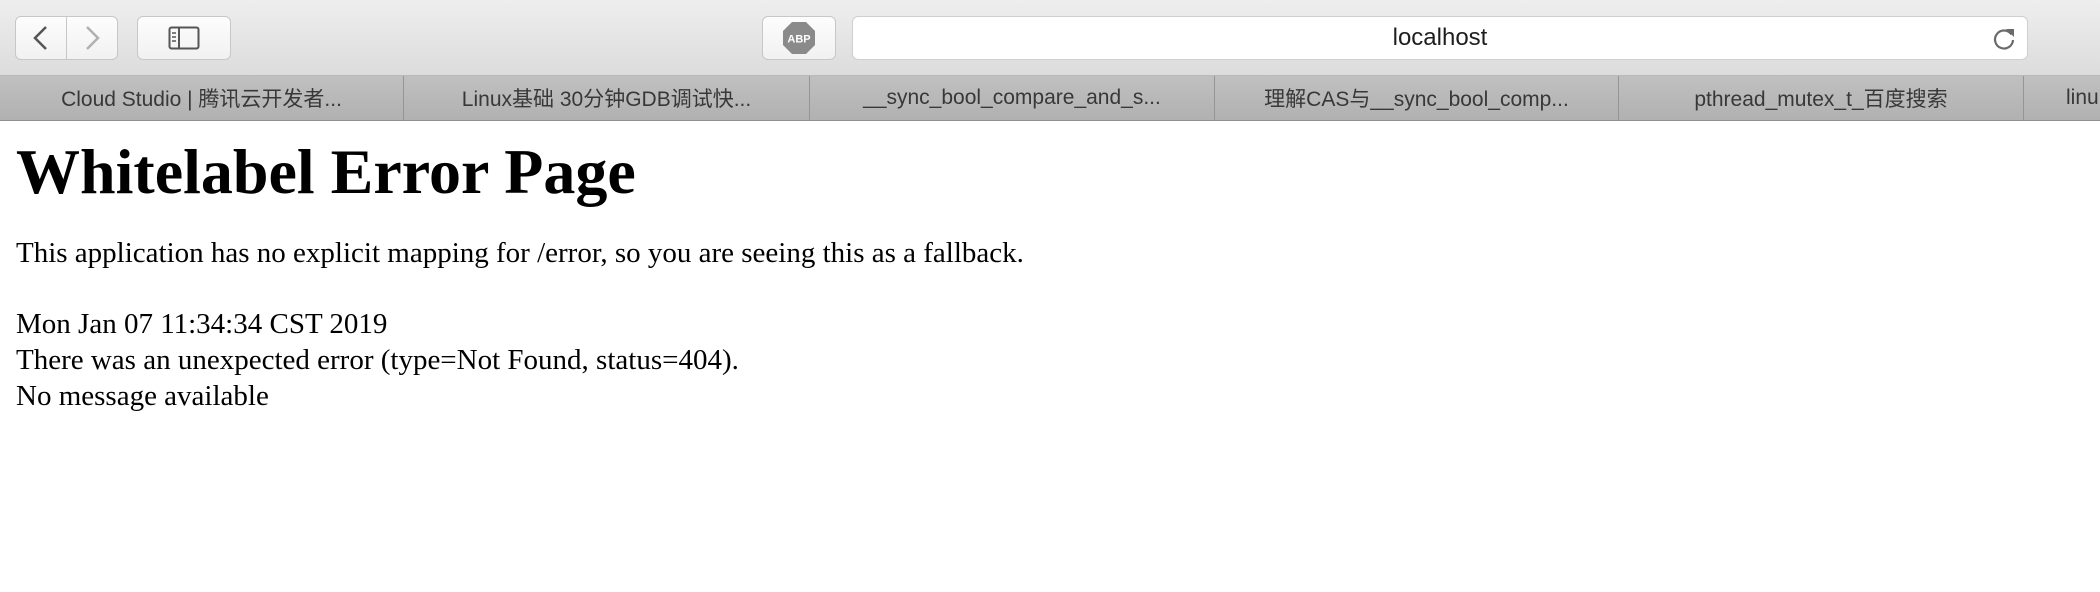 Image resolution: width=2100 pixels, height=592 pixels. I want to click on sidebar-icon, so click(184, 38).